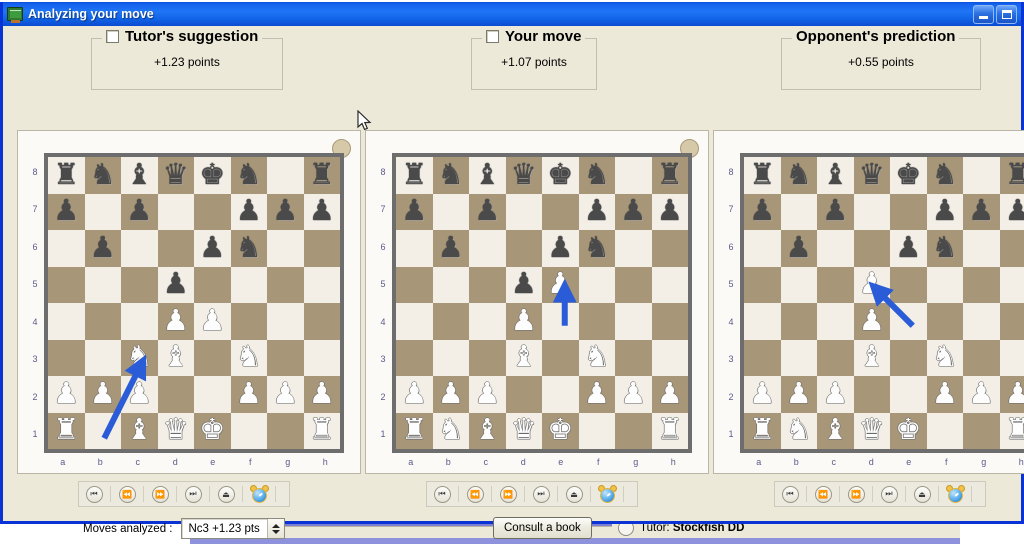  Describe the element at coordinates (835, 430) in the screenshot. I see `square-c1: ♝` at that location.